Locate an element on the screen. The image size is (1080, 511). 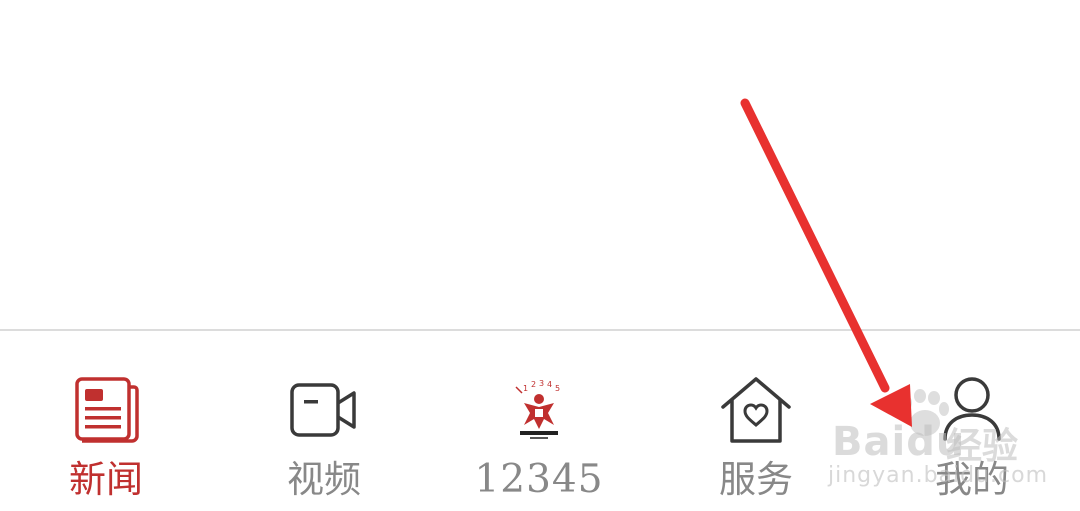
tab-12345: 1 2 3 4 5 12345 is located at coordinates (539, 421).